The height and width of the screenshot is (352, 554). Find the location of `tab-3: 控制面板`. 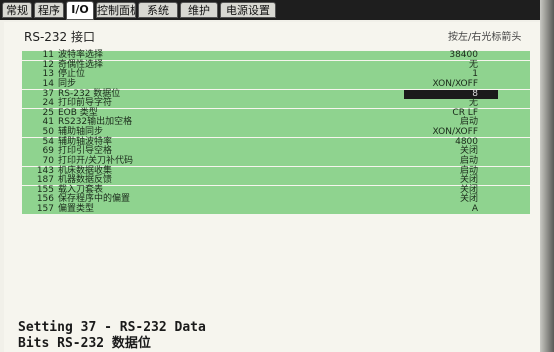

tab-3: 控制面板 is located at coordinates (116, 10).